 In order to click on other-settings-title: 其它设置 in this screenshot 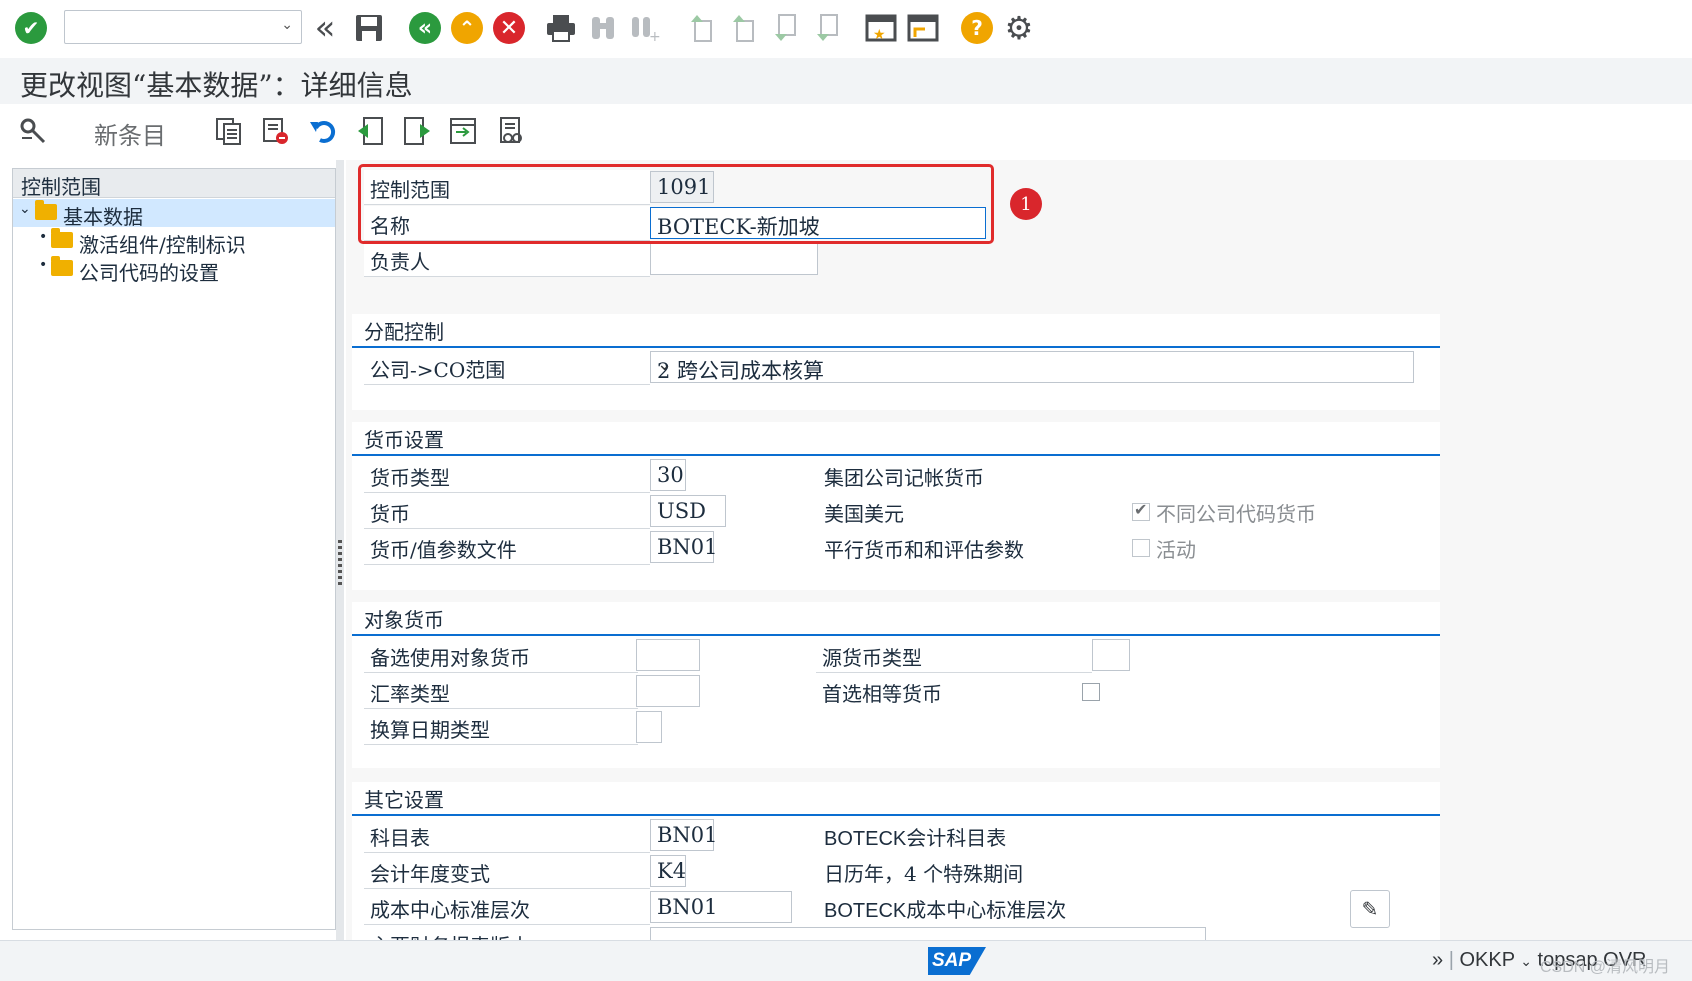, I will do `click(404, 800)`.